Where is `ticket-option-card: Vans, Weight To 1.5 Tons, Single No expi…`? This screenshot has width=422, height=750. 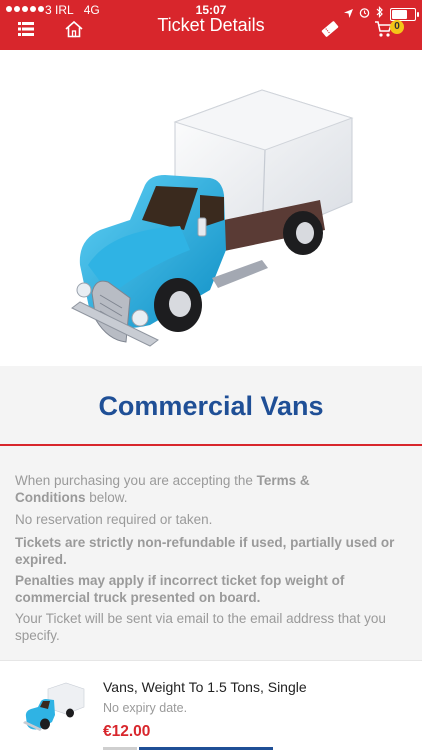 ticket-option-card: Vans, Weight To 1.5 Tons, Single No expi… is located at coordinates (211, 705).